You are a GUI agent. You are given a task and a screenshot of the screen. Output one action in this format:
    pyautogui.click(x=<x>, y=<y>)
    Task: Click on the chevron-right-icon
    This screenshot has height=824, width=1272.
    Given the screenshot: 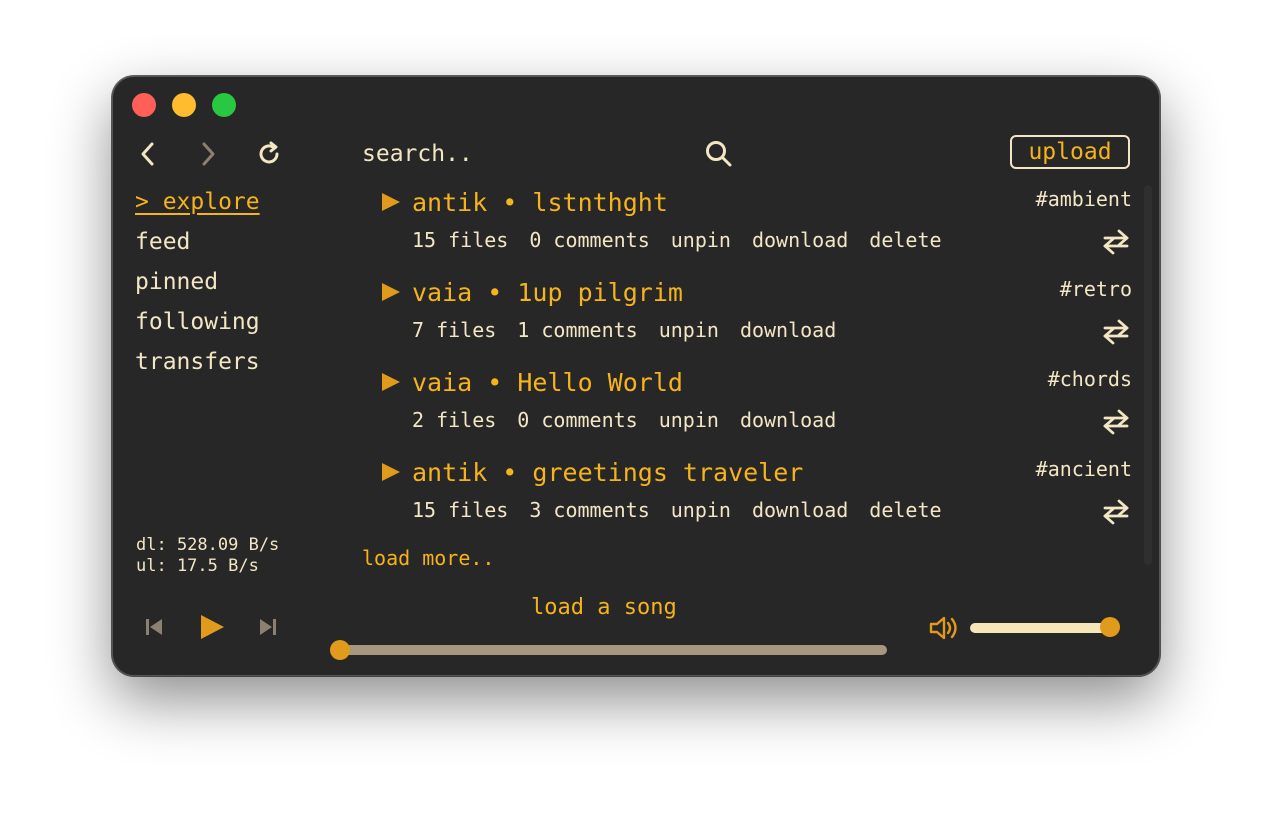 What is the action you would take?
    pyautogui.click(x=208, y=154)
    